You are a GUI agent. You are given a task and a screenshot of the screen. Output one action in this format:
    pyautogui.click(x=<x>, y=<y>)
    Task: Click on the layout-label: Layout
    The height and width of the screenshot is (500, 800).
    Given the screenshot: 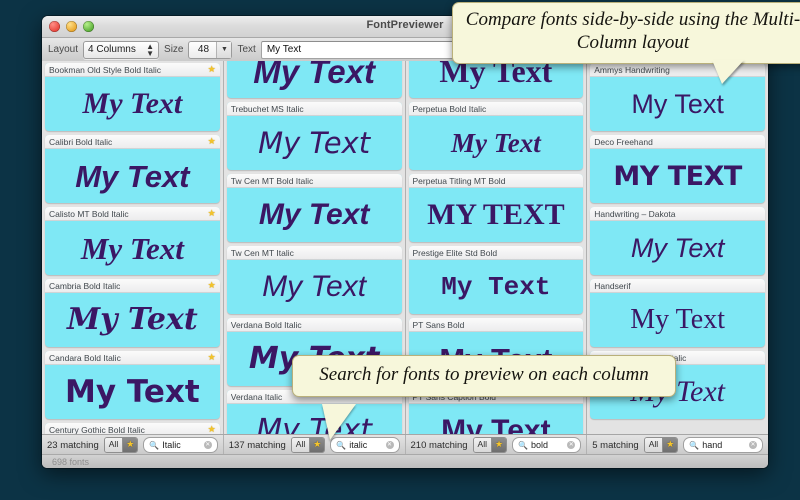 What is the action you would take?
    pyautogui.click(x=63, y=49)
    